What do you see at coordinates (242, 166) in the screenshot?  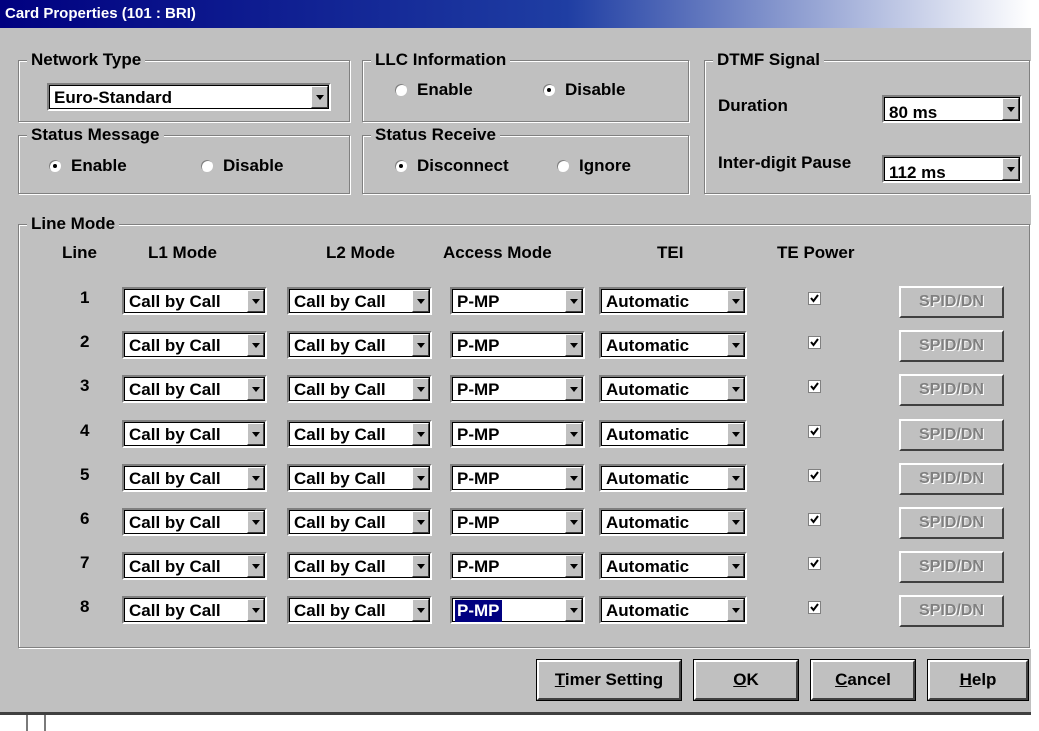 I see `status-message-disable-radio: Disable` at bounding box center [242, 166].